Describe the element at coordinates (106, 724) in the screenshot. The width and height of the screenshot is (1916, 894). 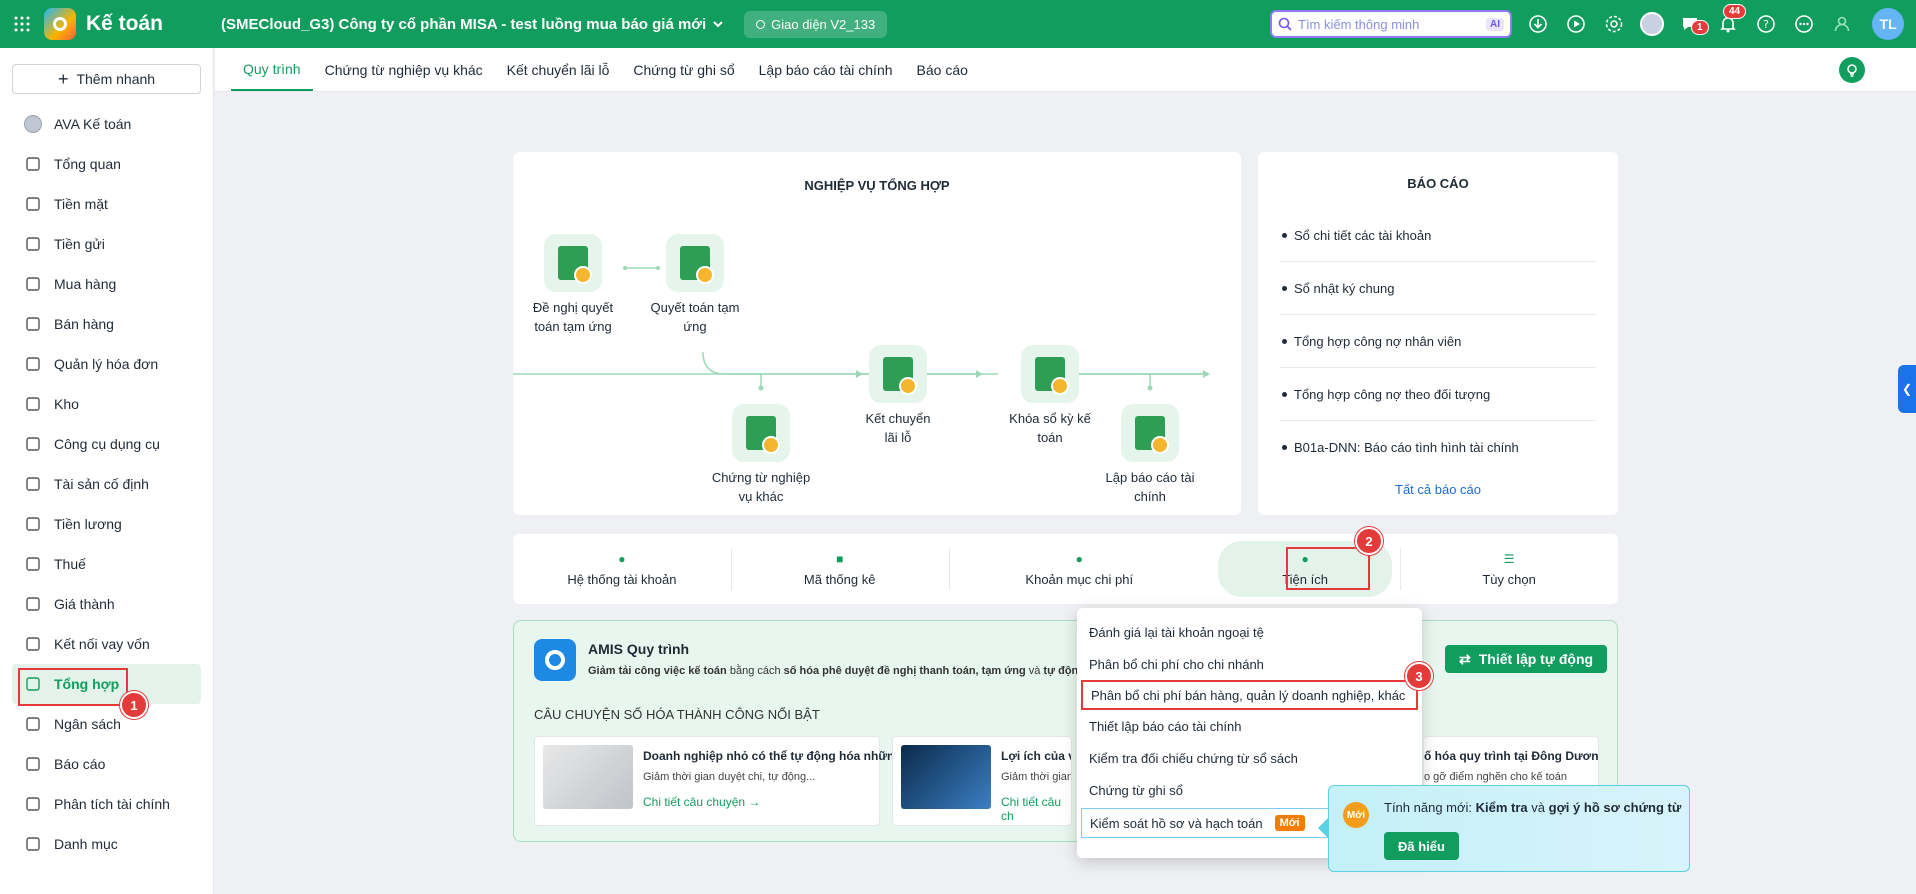
I see `sidebar-item: Ngân sách` at that location.